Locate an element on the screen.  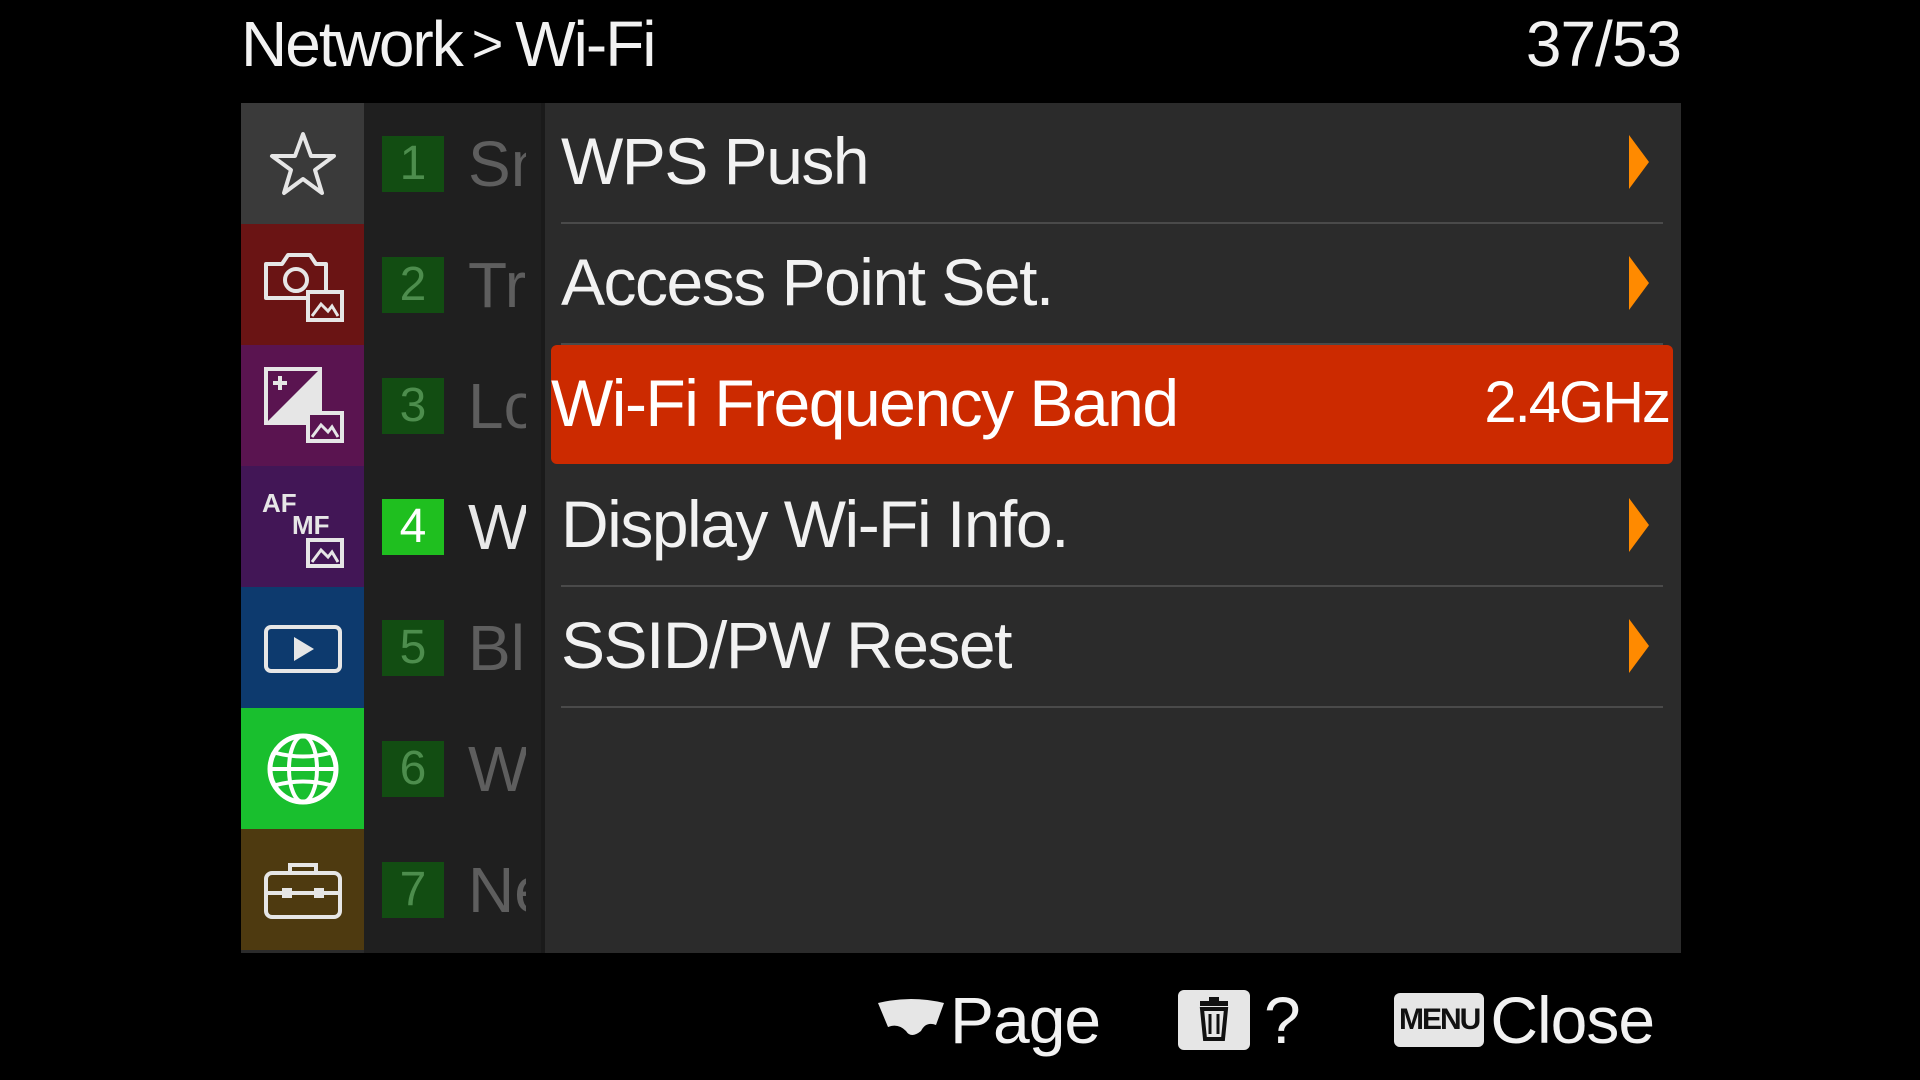
playback-icon is located at coordinates (302, 648).